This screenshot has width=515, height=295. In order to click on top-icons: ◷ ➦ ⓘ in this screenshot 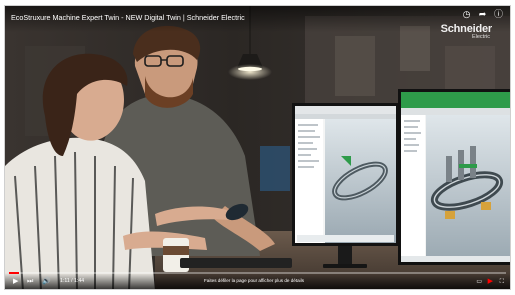, I will do `click(482, 15)`.